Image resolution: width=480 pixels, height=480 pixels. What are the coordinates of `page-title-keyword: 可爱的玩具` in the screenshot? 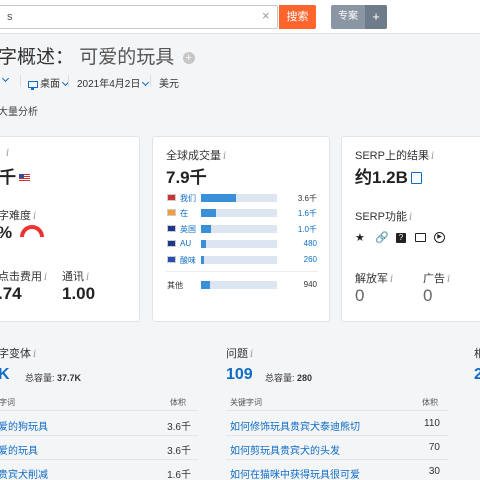 It's located at (127, 57).